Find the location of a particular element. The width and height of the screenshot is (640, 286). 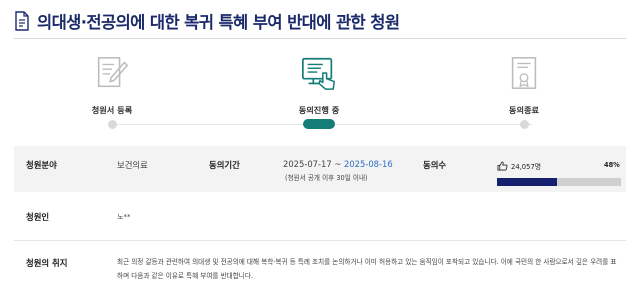

title-divider is located at coordinates (320, 38).